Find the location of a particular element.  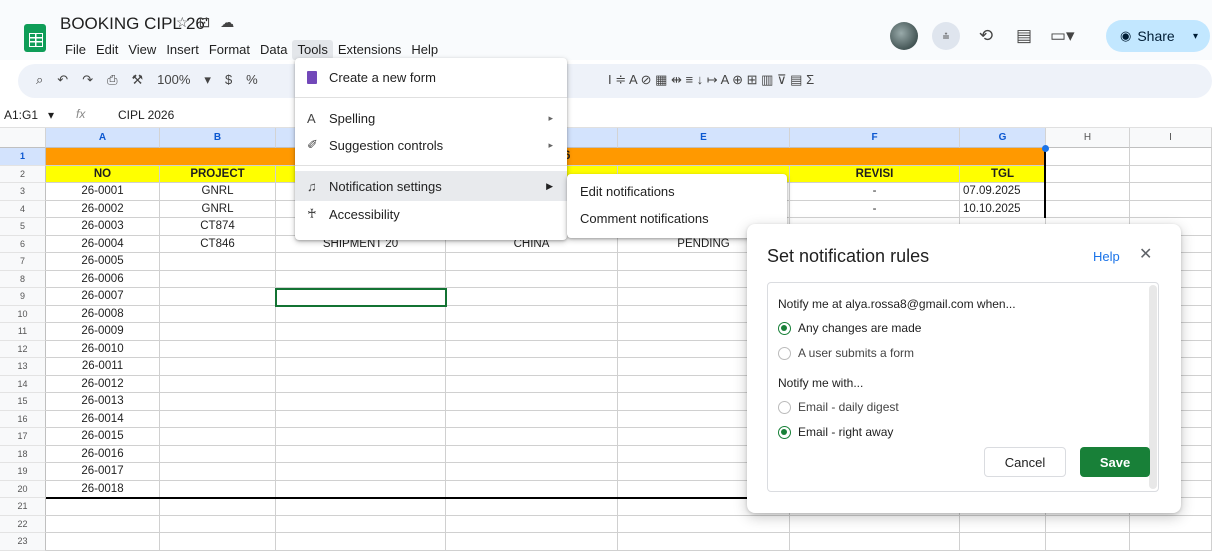

radio-form-submit: A user submits a form is located at coordinates (846, 353).